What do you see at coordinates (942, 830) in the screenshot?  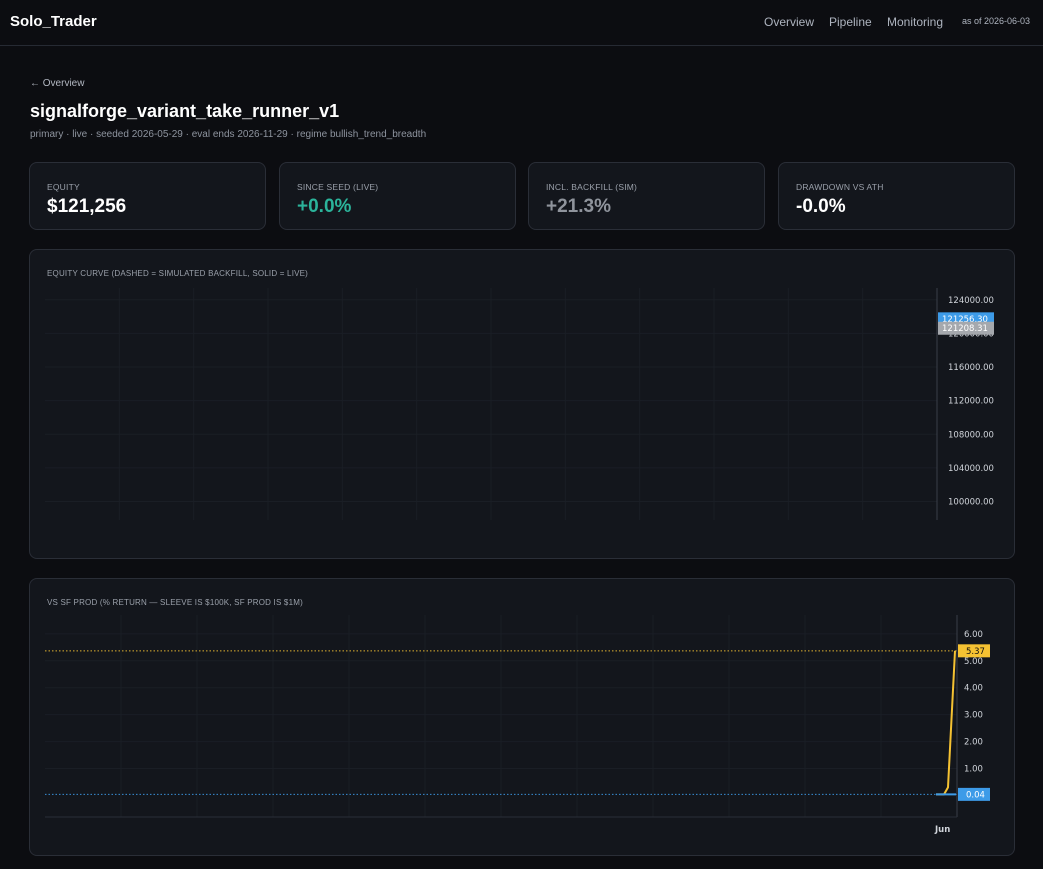 I see `x-tick-label: Jun` at bounding box center [942, 830].